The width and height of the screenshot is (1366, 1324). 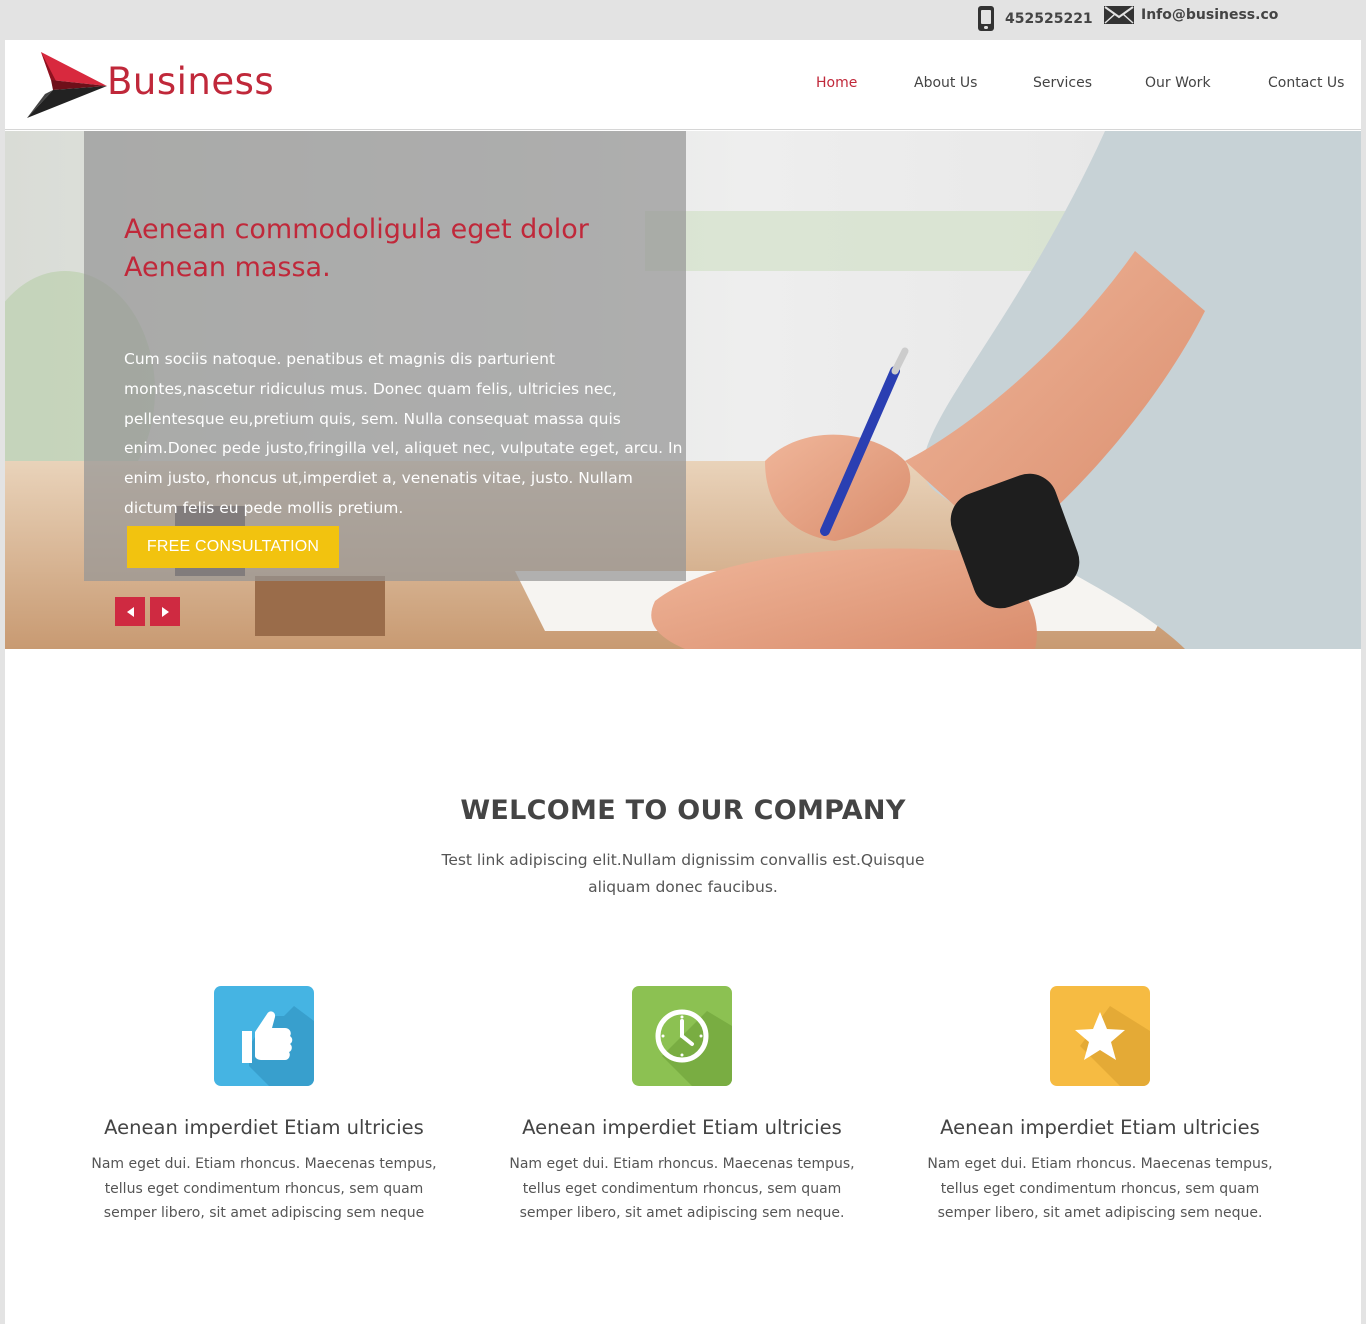 I want to click on email-address: Info@business.co, so click(x=1209, y=15).